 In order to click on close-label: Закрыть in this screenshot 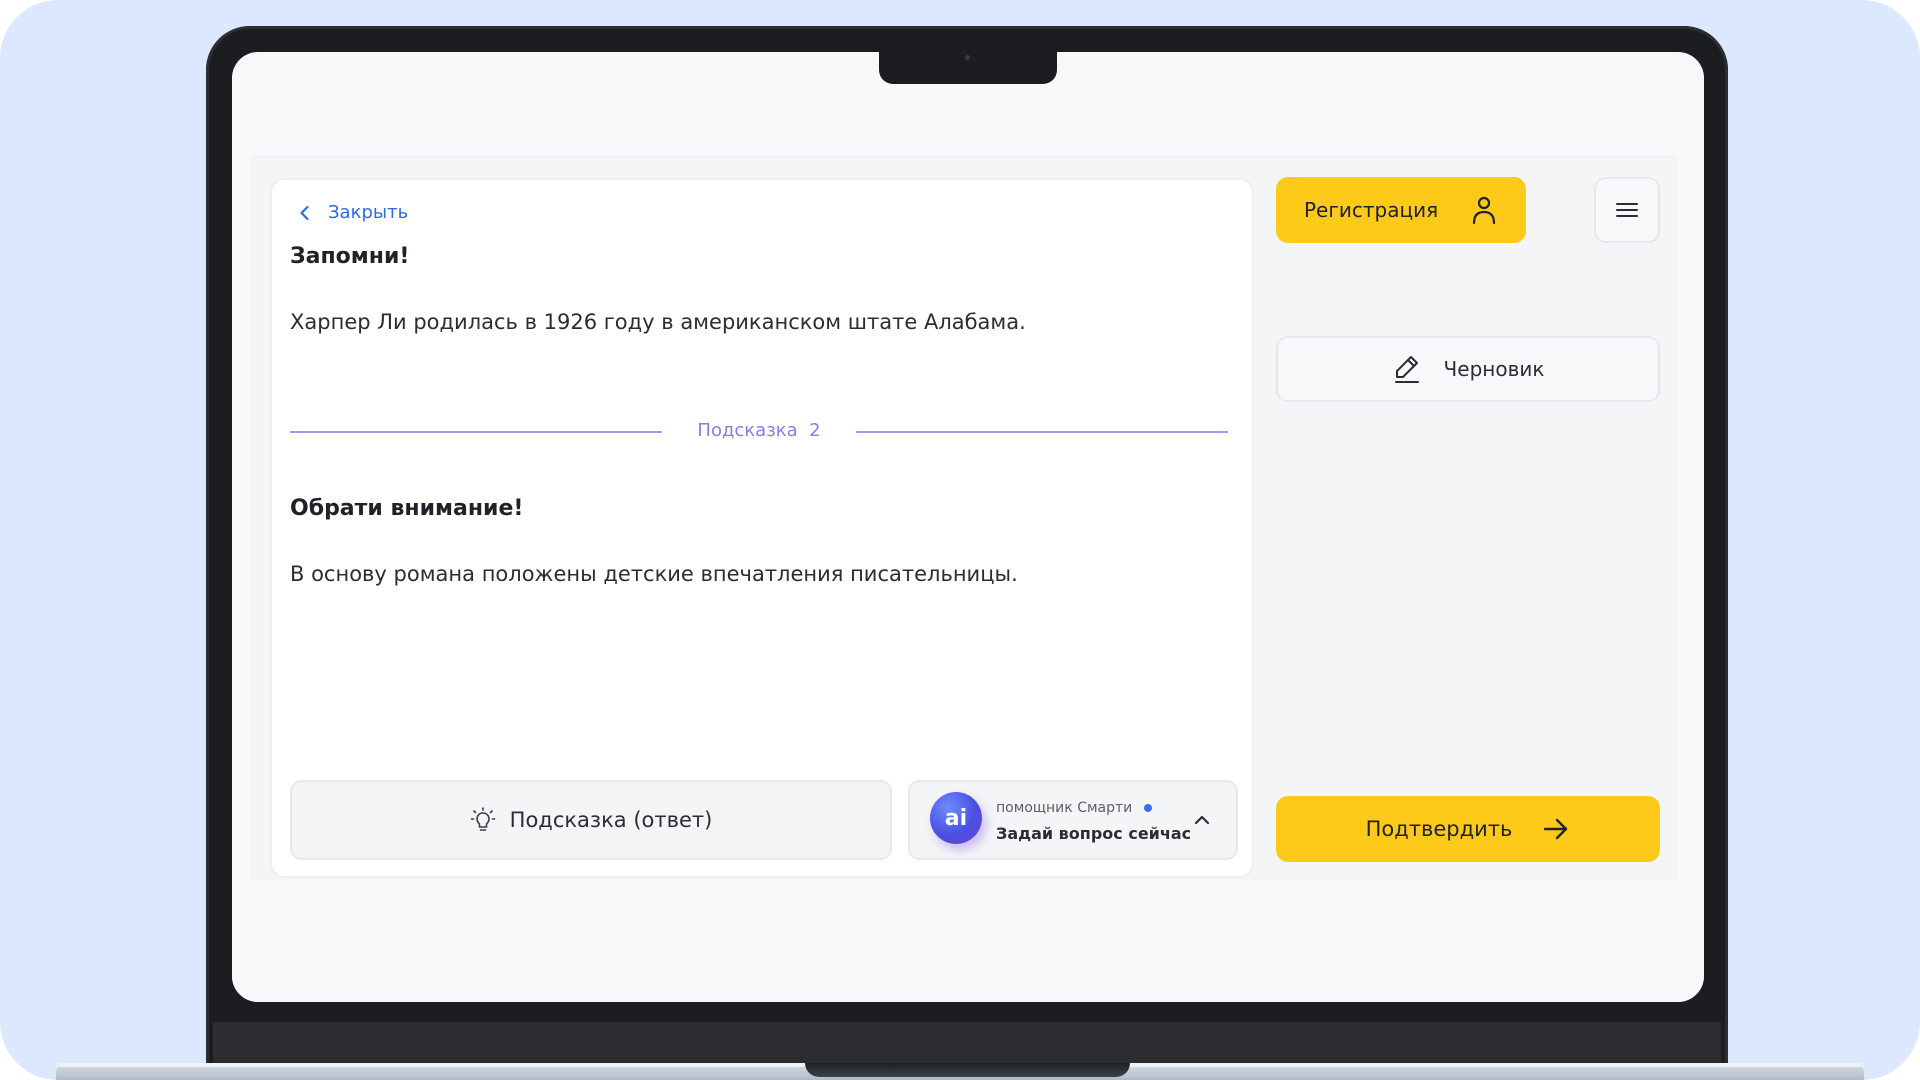, I will do `click(368, 212)`.